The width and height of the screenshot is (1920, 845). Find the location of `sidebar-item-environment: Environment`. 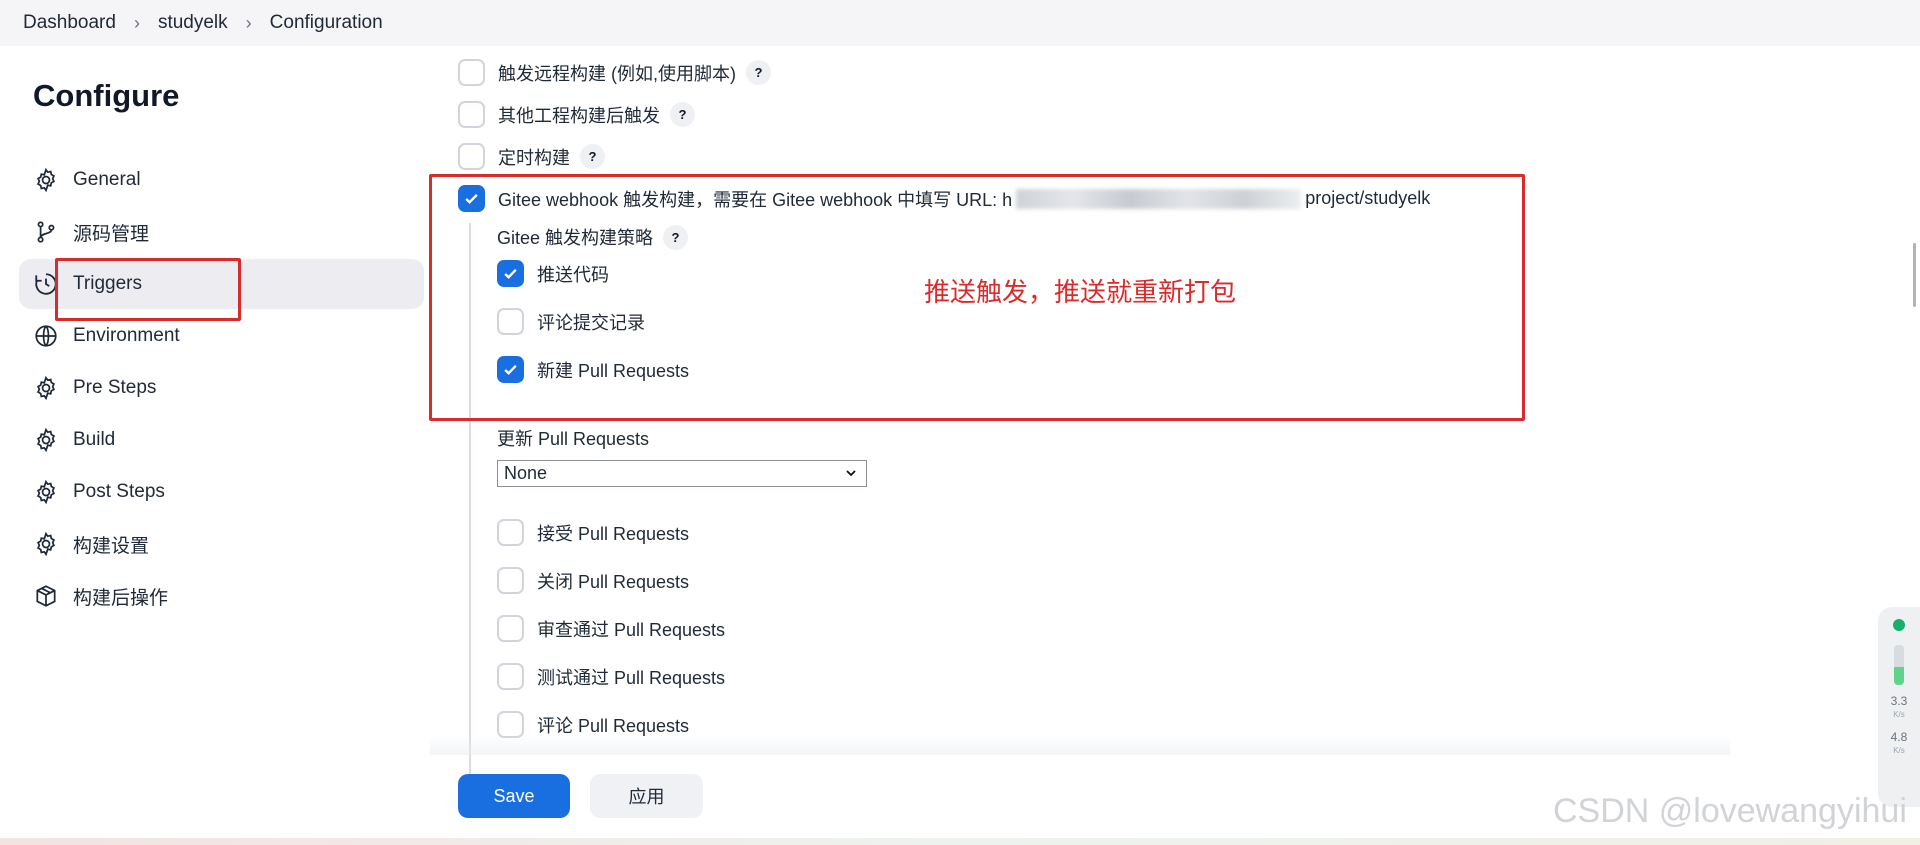

sidebar-item-environment: Environment is located at coordinates (221, 336).